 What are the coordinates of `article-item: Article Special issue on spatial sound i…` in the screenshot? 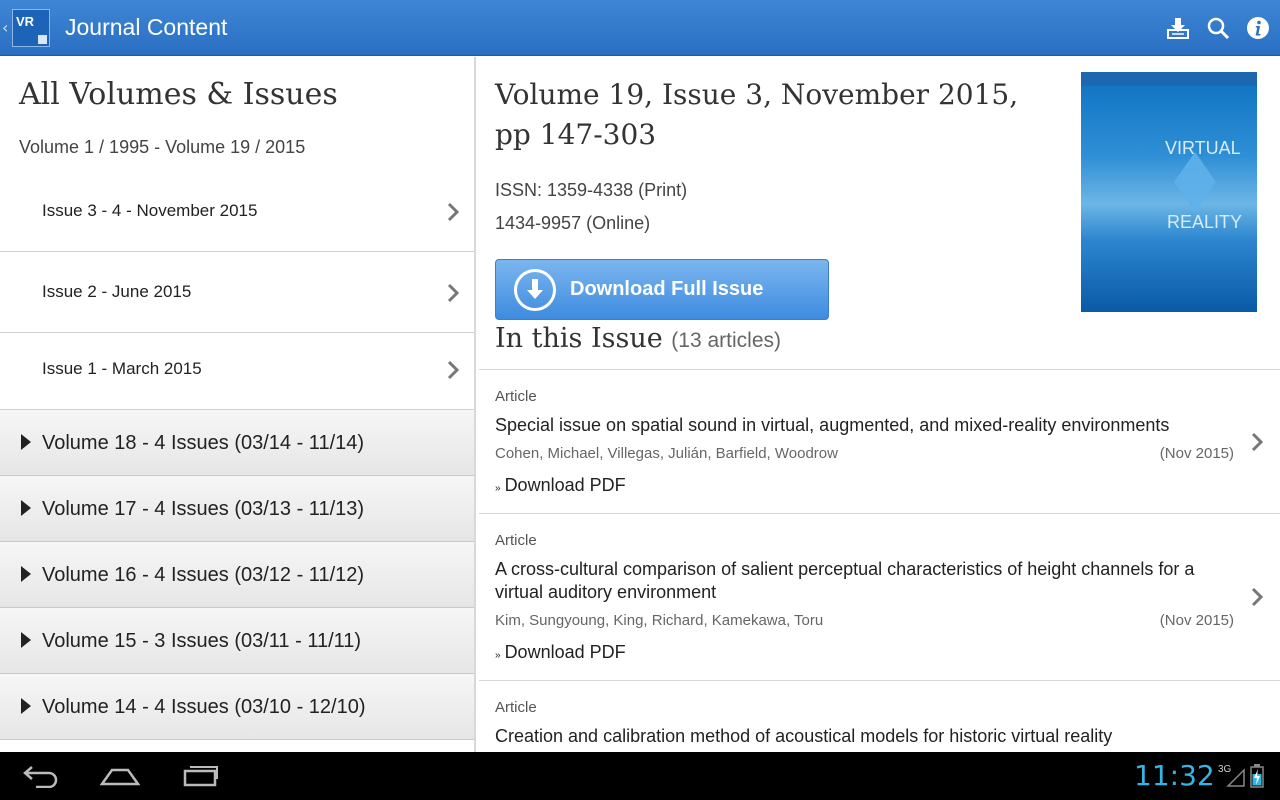 It's located at (879, 441).